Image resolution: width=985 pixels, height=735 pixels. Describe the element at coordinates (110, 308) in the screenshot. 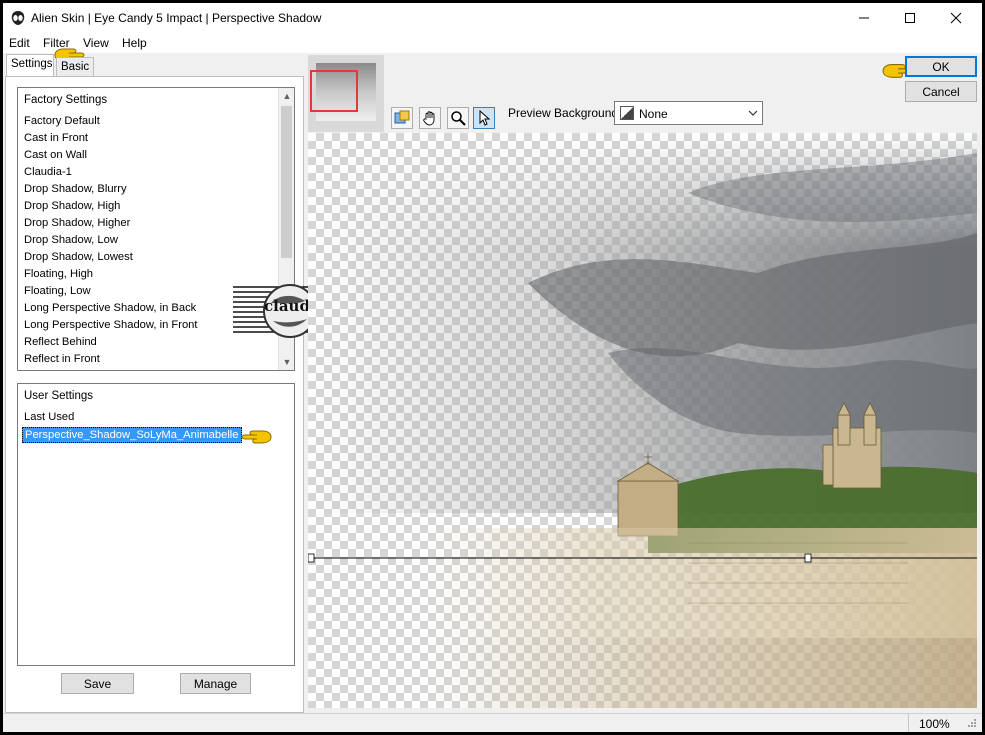

I see `list-item: Long Perspective Shadow, in Back` at that location.